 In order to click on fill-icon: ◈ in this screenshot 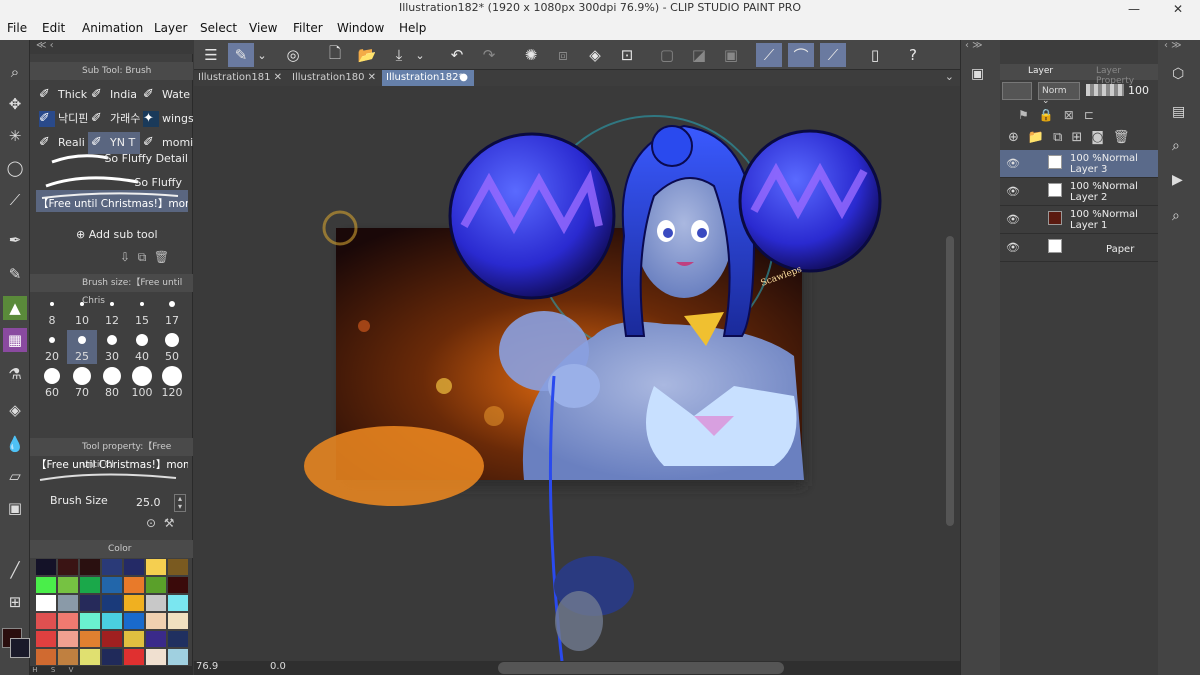, I will do `click(15, 410)`.